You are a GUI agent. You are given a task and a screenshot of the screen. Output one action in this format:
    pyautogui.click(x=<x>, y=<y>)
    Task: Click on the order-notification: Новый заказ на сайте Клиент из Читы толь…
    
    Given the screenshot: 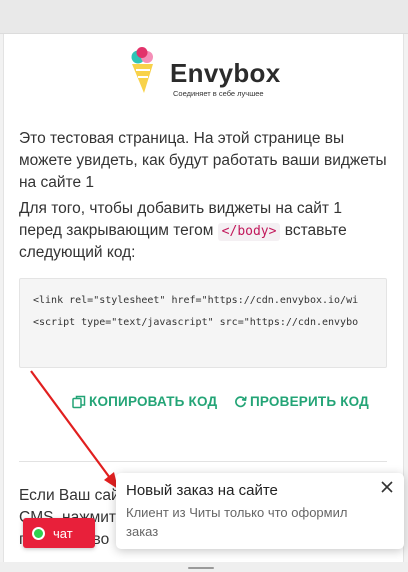 What is the action you would take?
    pyautogui.click(x=260, y=511)
    